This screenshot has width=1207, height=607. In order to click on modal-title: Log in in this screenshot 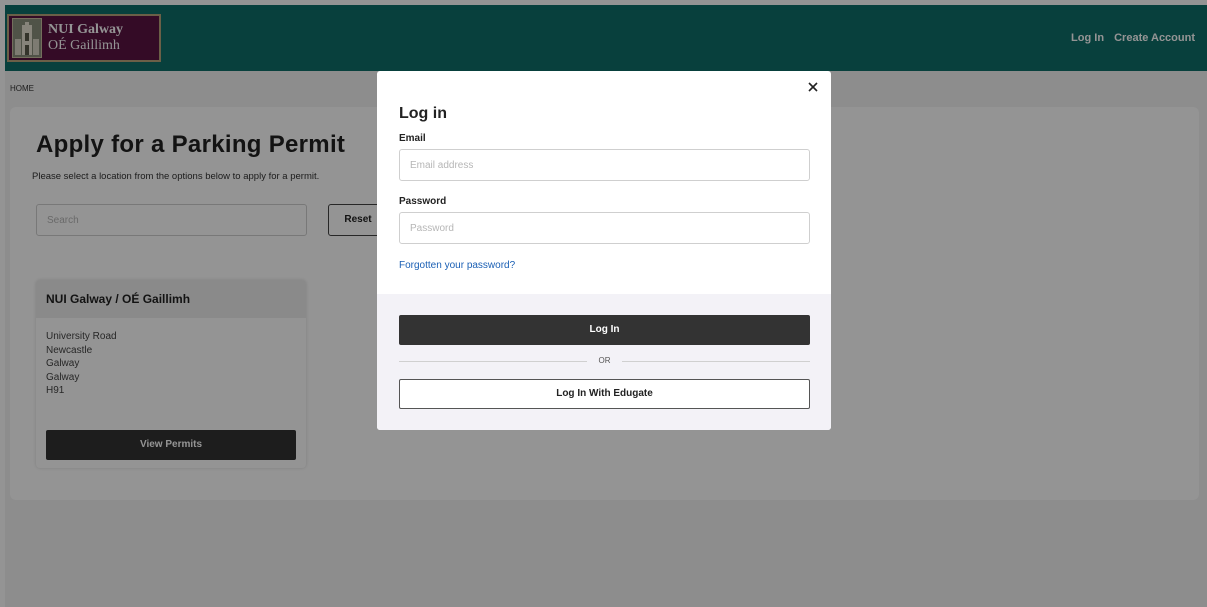, I will do `click(423, 113)`.